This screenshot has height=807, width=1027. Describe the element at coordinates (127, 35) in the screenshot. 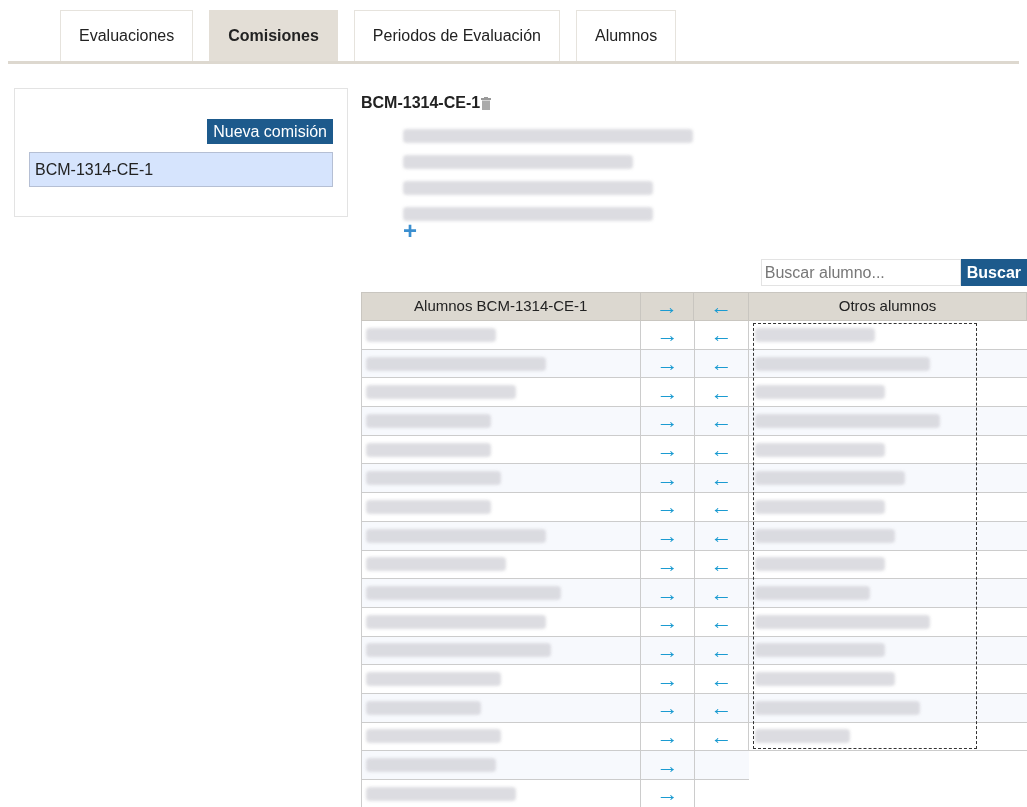

I see `tab: Evaluaciones` at that location.